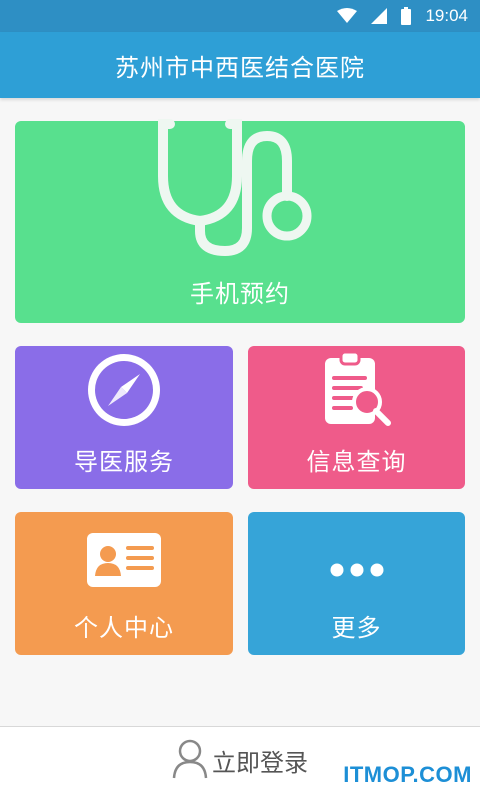 The height and width of the screenshot is (800, 480). I want to click on status-bar: 19:04, so click(240, 16).